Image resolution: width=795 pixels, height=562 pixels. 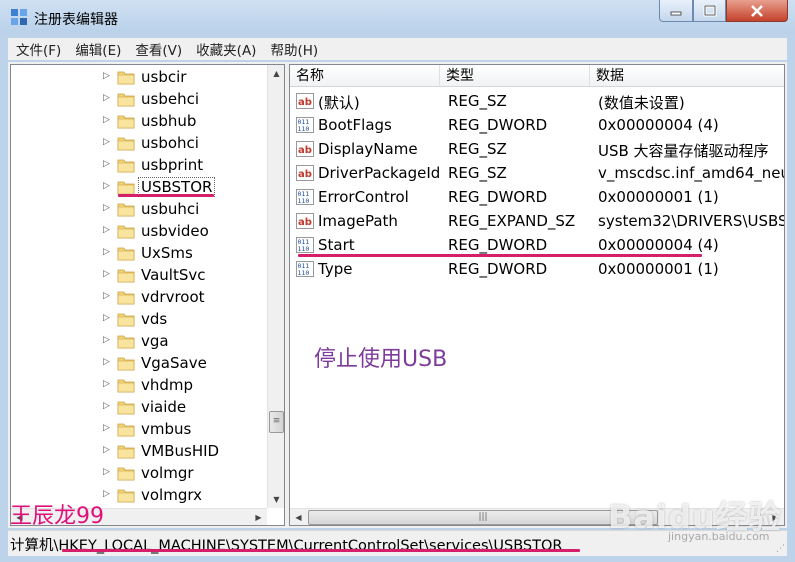 What do you see at coordinates (138, 429) in the screenshot?
I see `tree-item: ▷ vmbus` at bounding box center [138, 429].